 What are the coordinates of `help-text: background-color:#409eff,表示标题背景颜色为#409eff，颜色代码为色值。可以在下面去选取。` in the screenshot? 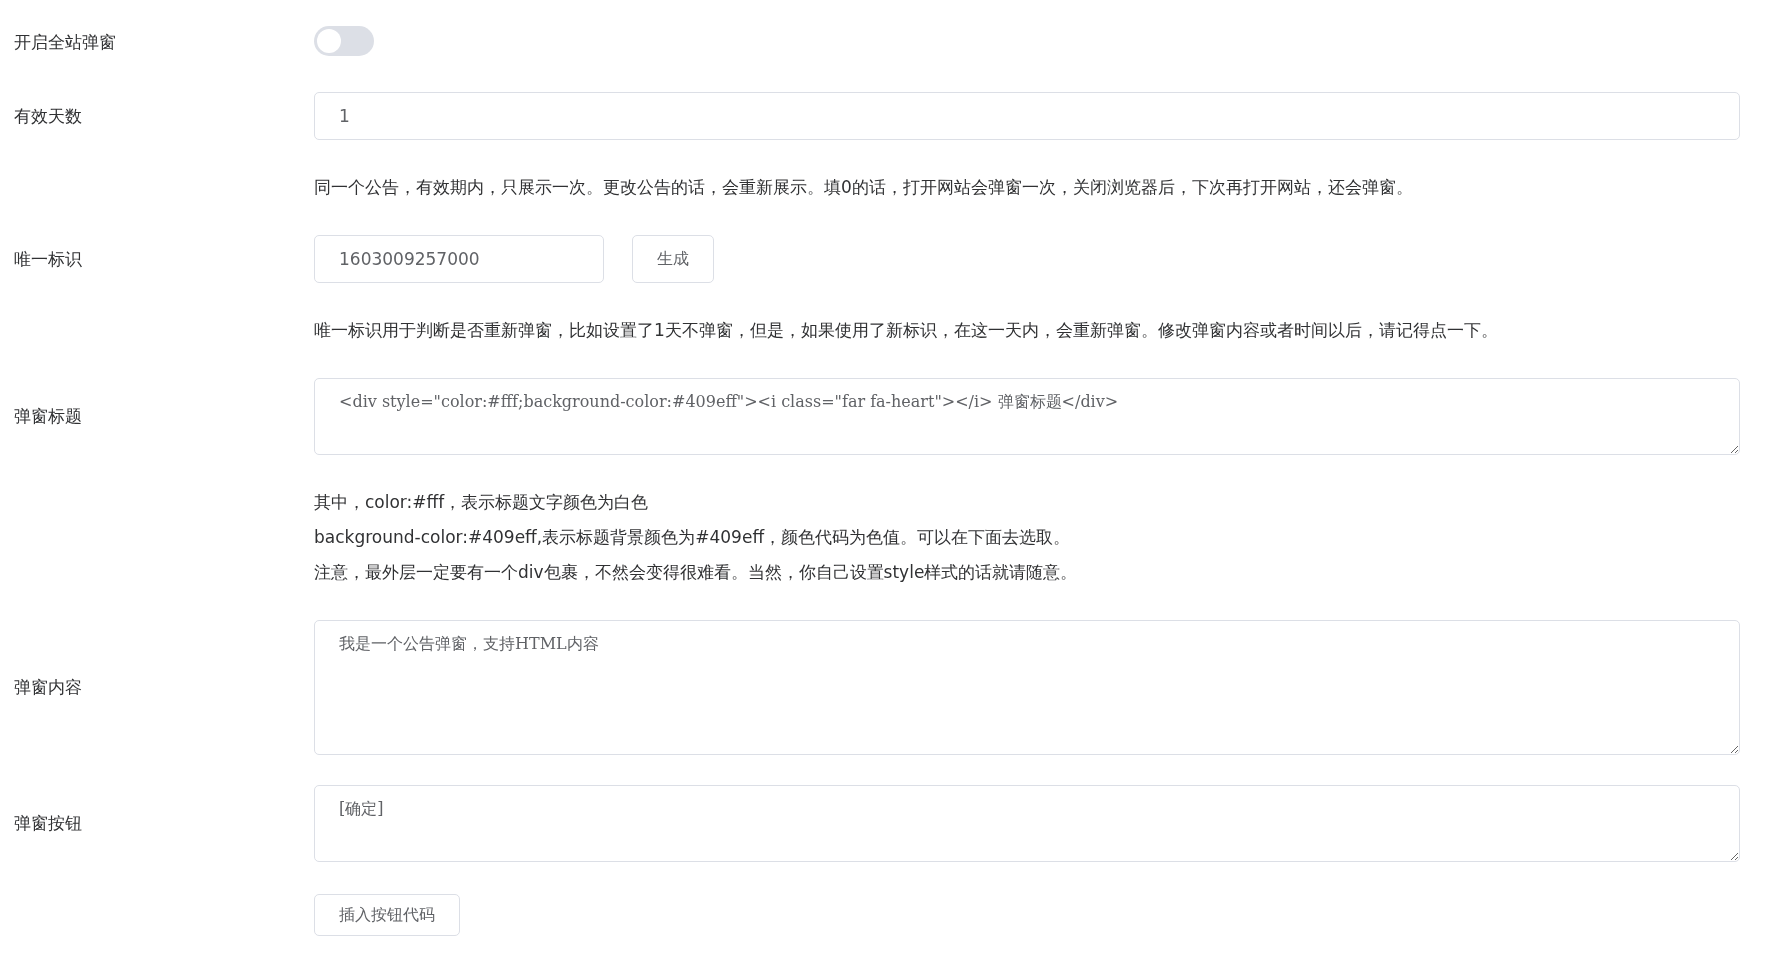 It's located at (693, 537).